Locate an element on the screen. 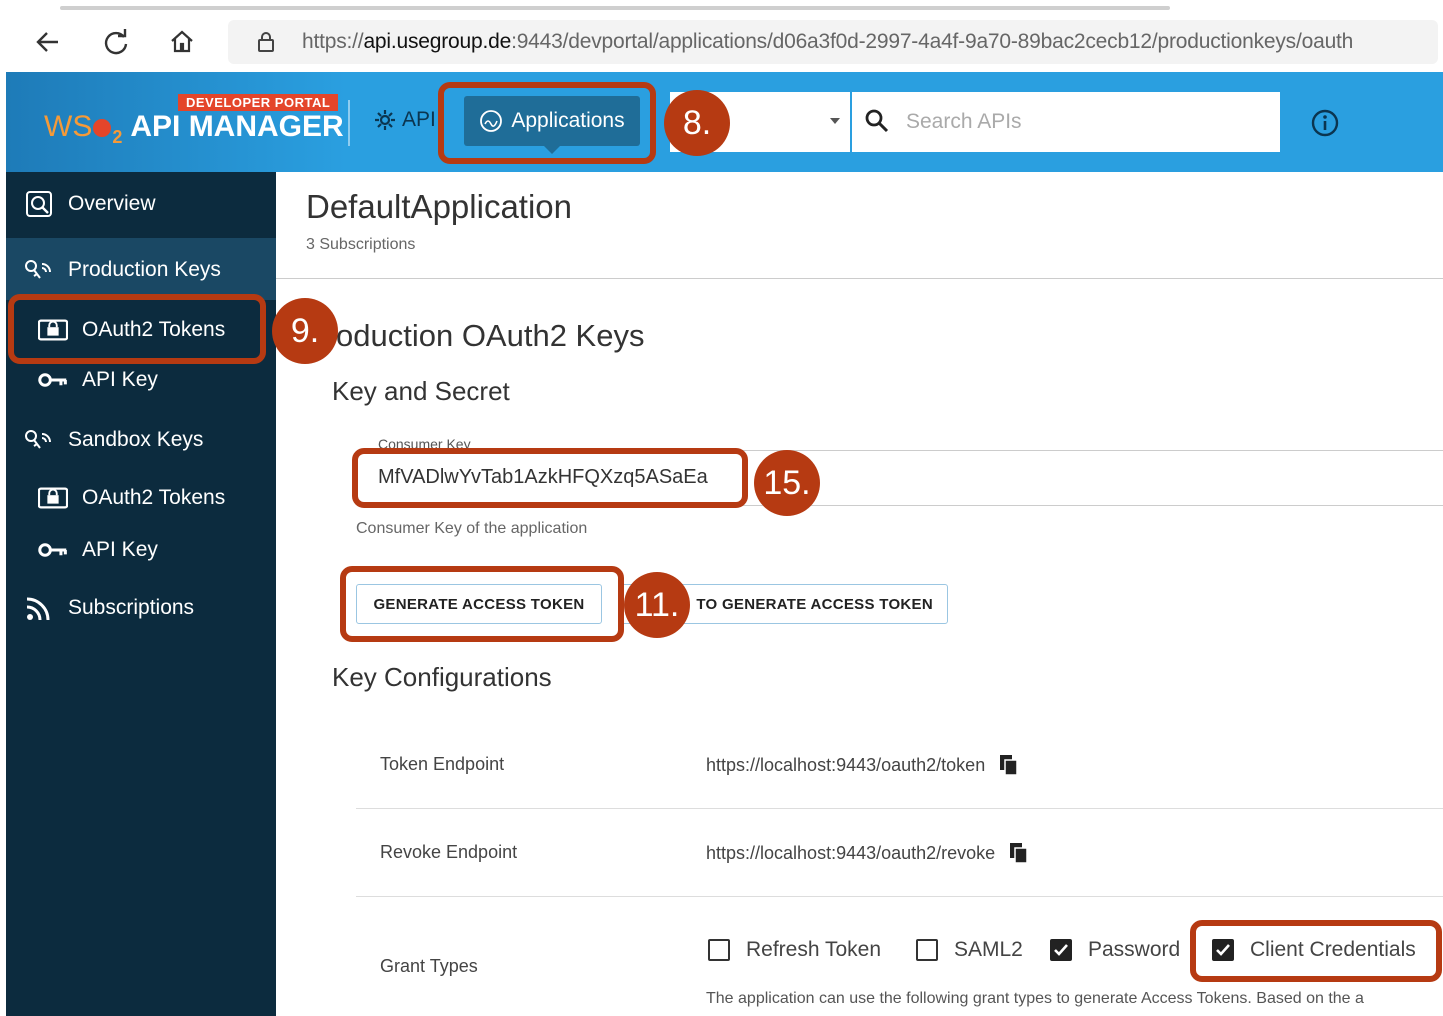  sidebar-item-production-keys: Production Keys is located at coordinates (141, 270).